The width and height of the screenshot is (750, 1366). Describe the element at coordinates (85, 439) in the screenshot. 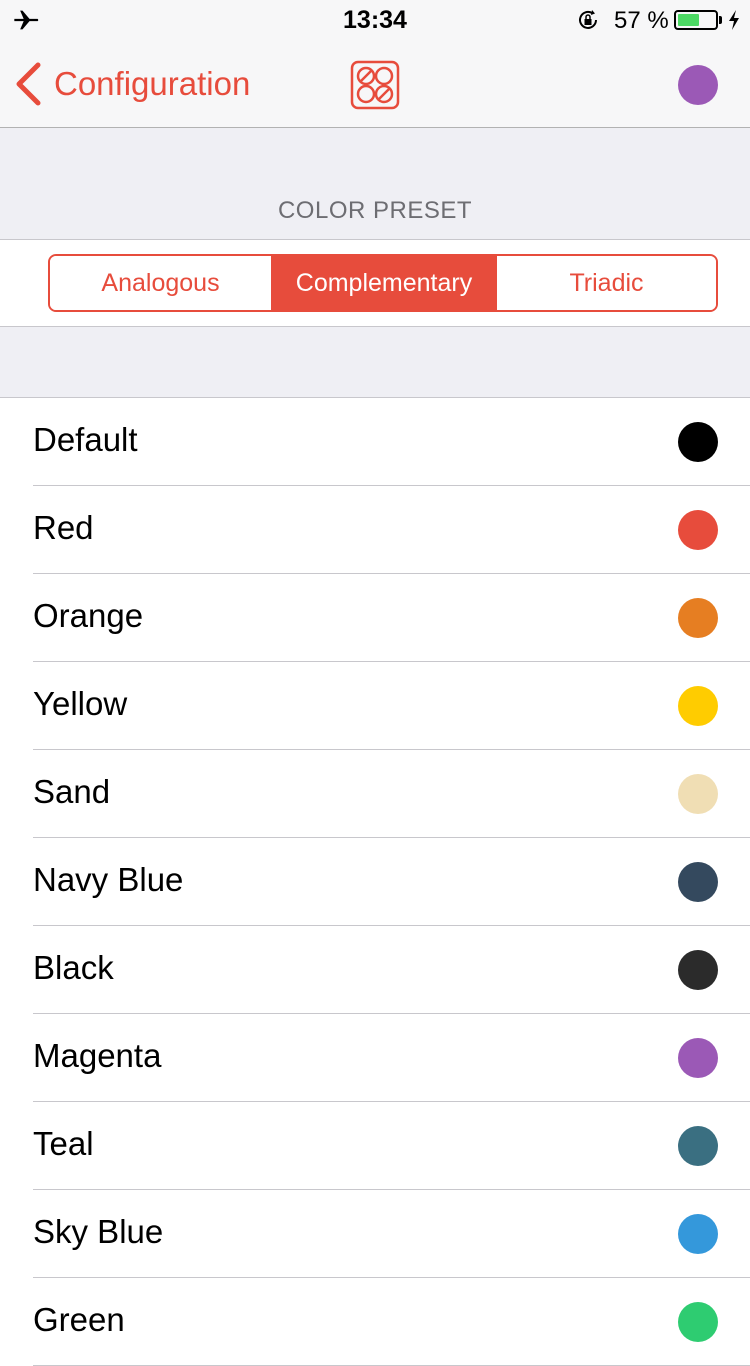

I see `color-label: Default` at that location.